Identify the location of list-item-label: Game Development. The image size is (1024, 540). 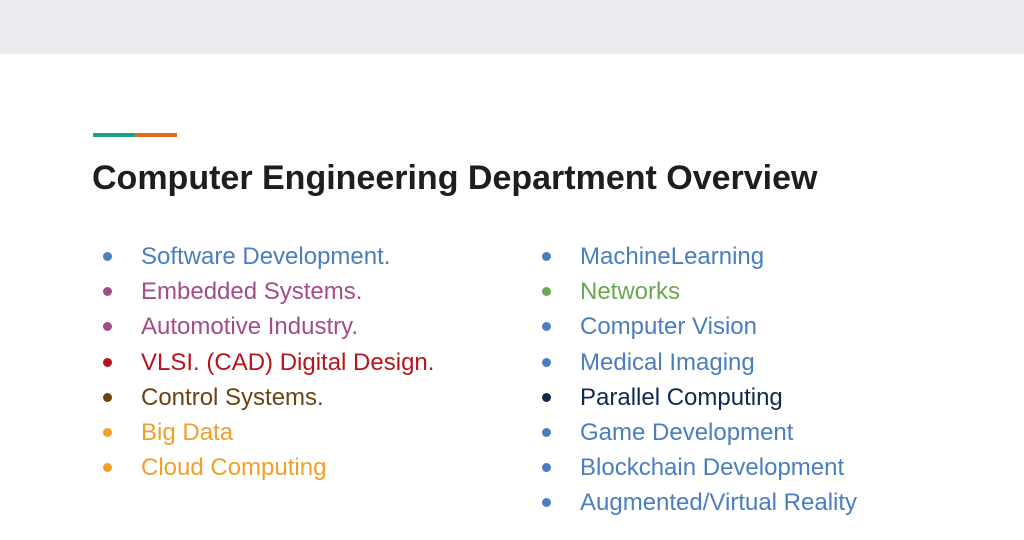
(687, 432).